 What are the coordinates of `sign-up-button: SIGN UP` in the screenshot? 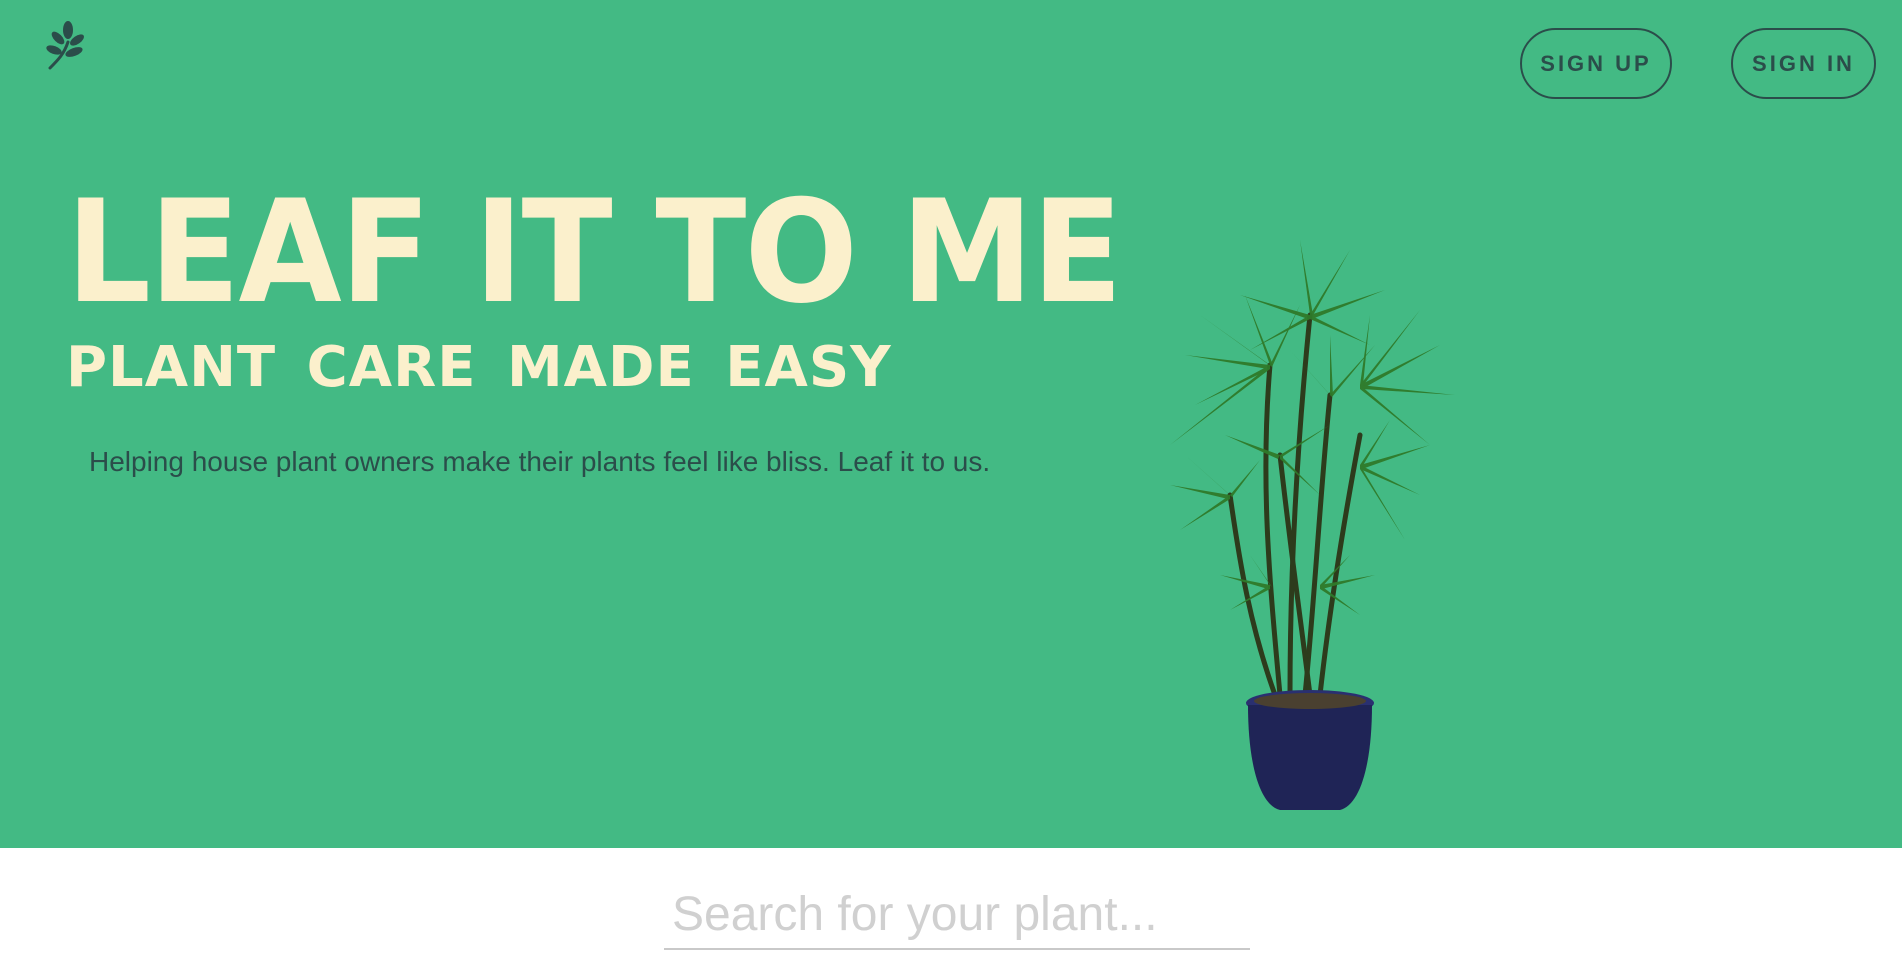 It's located at (1596, 63).